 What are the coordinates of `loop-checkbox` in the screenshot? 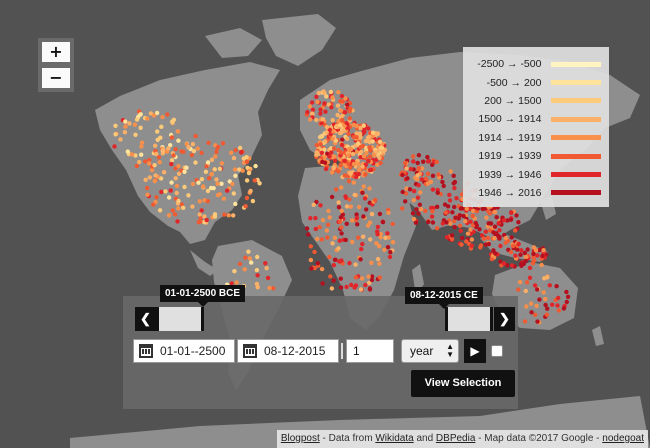 It's located at (497, 351).